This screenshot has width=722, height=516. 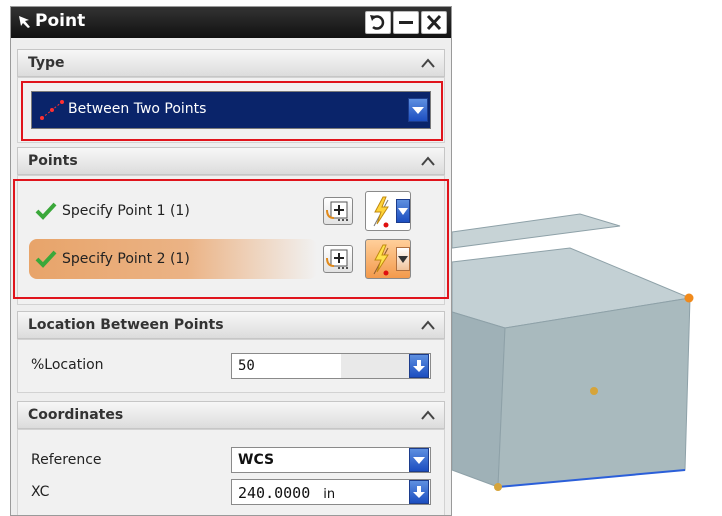 What do you see at coordinates (246, 366) in the screenshot?
I see `location-value: 50` at bounding box center [246, 366].